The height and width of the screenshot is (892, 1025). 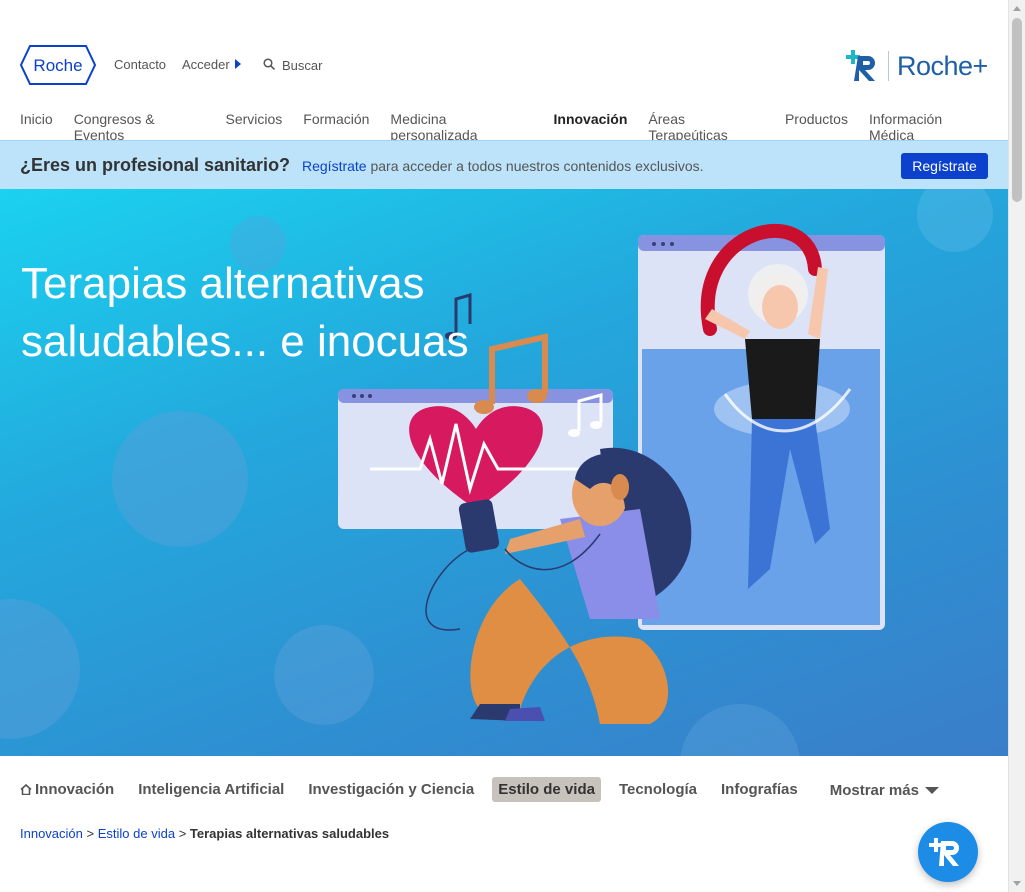 What do you see at coordinates (253, 127) in the screenshot?
I see `nav-item-servicios: Servicios` at bounding box center [253, 127].